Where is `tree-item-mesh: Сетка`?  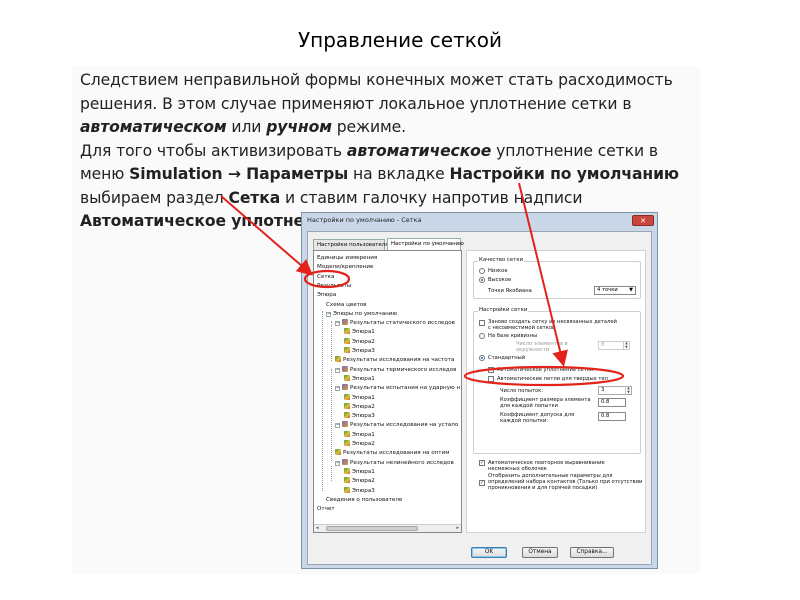 tree-item-mesh: Сетка is located at coordinates (325, 277).